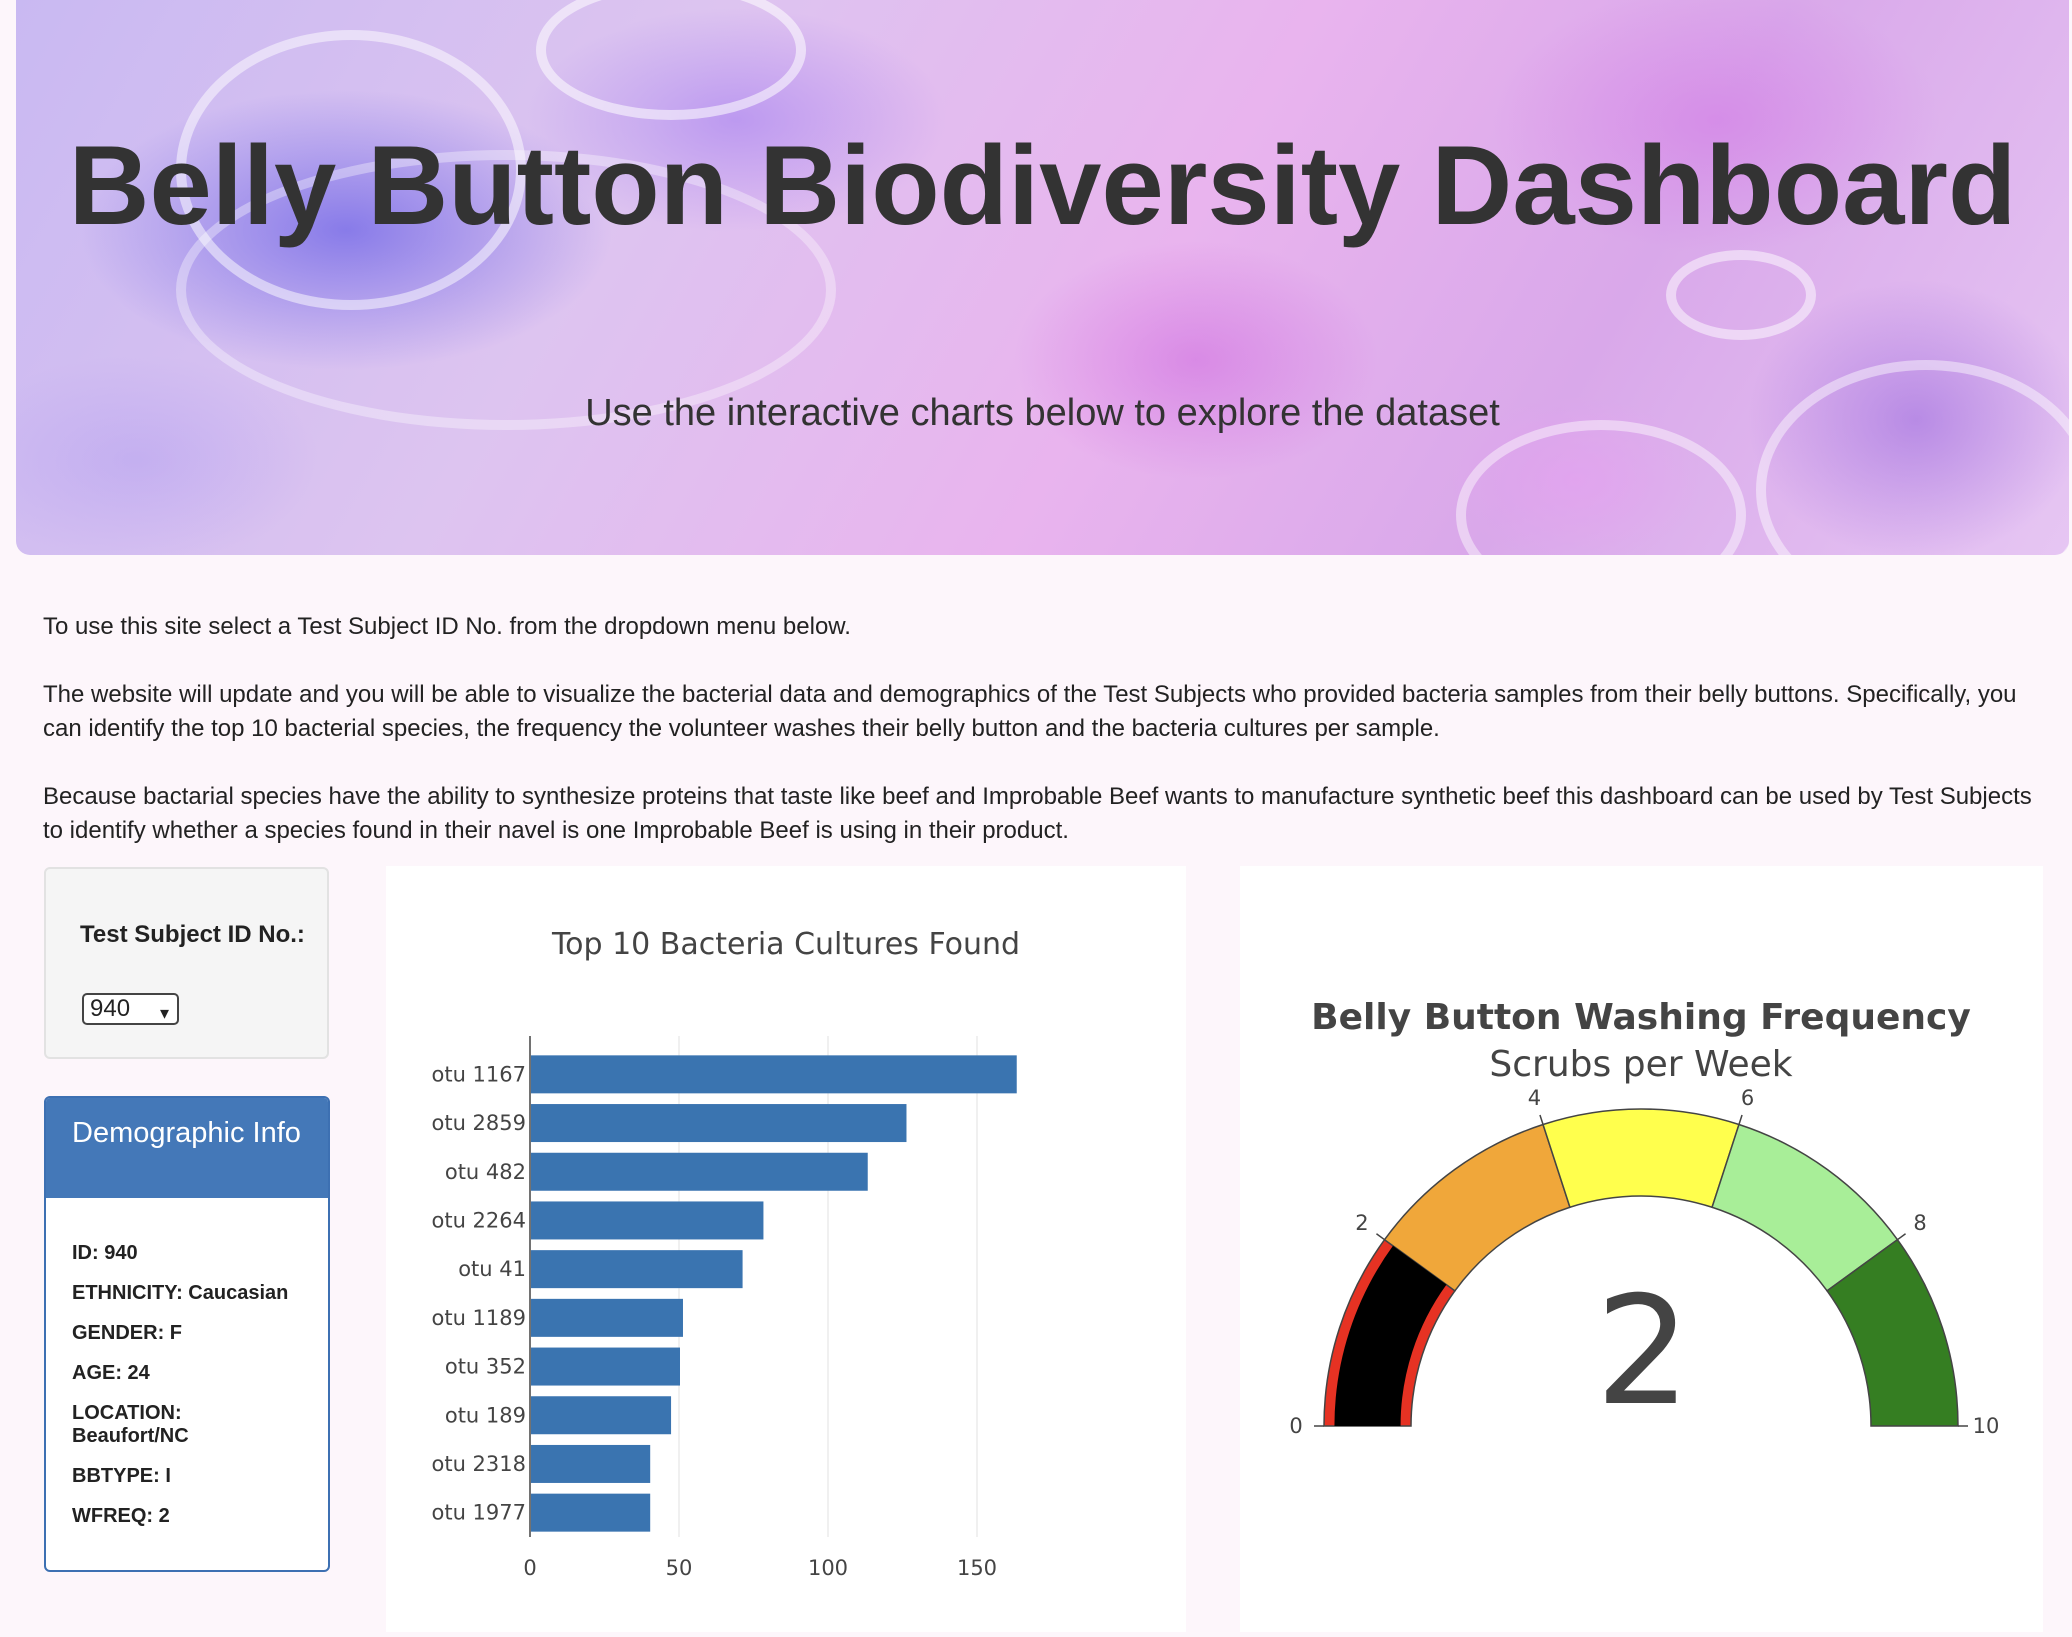 Image resolution: width=2072 pixels, height=1637 pixels. I want to click on demographic-row-wfreq: WFREQ: 2, so click(121, 1516).